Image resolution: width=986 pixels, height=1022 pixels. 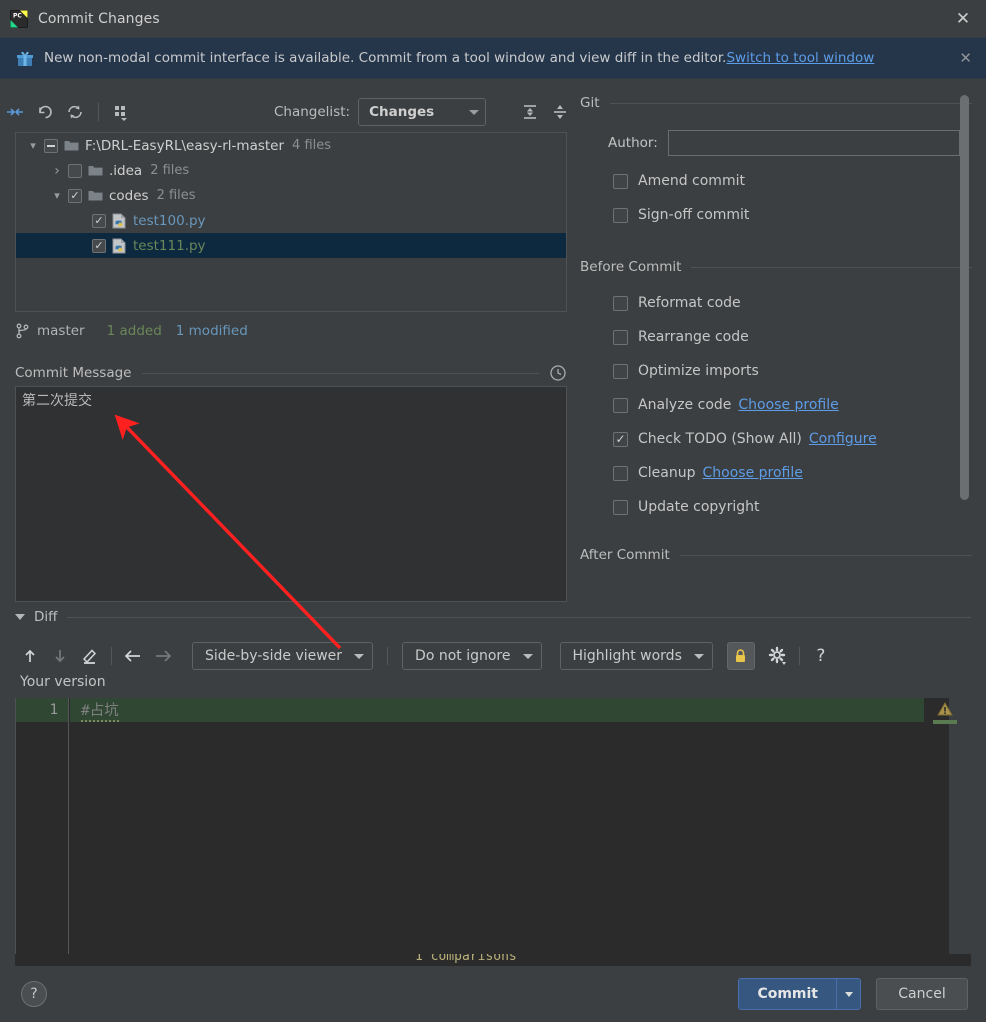 I want to click on highlight-mode-dropdown: Highlight words, so click(x=636, y=656).